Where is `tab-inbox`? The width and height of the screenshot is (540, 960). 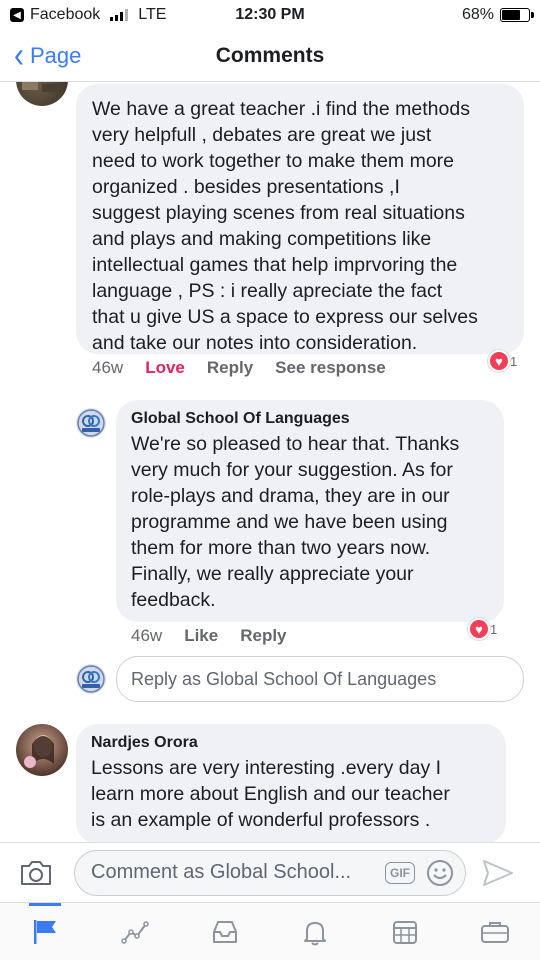
tab-inbox is located at coordinates (225, 932).